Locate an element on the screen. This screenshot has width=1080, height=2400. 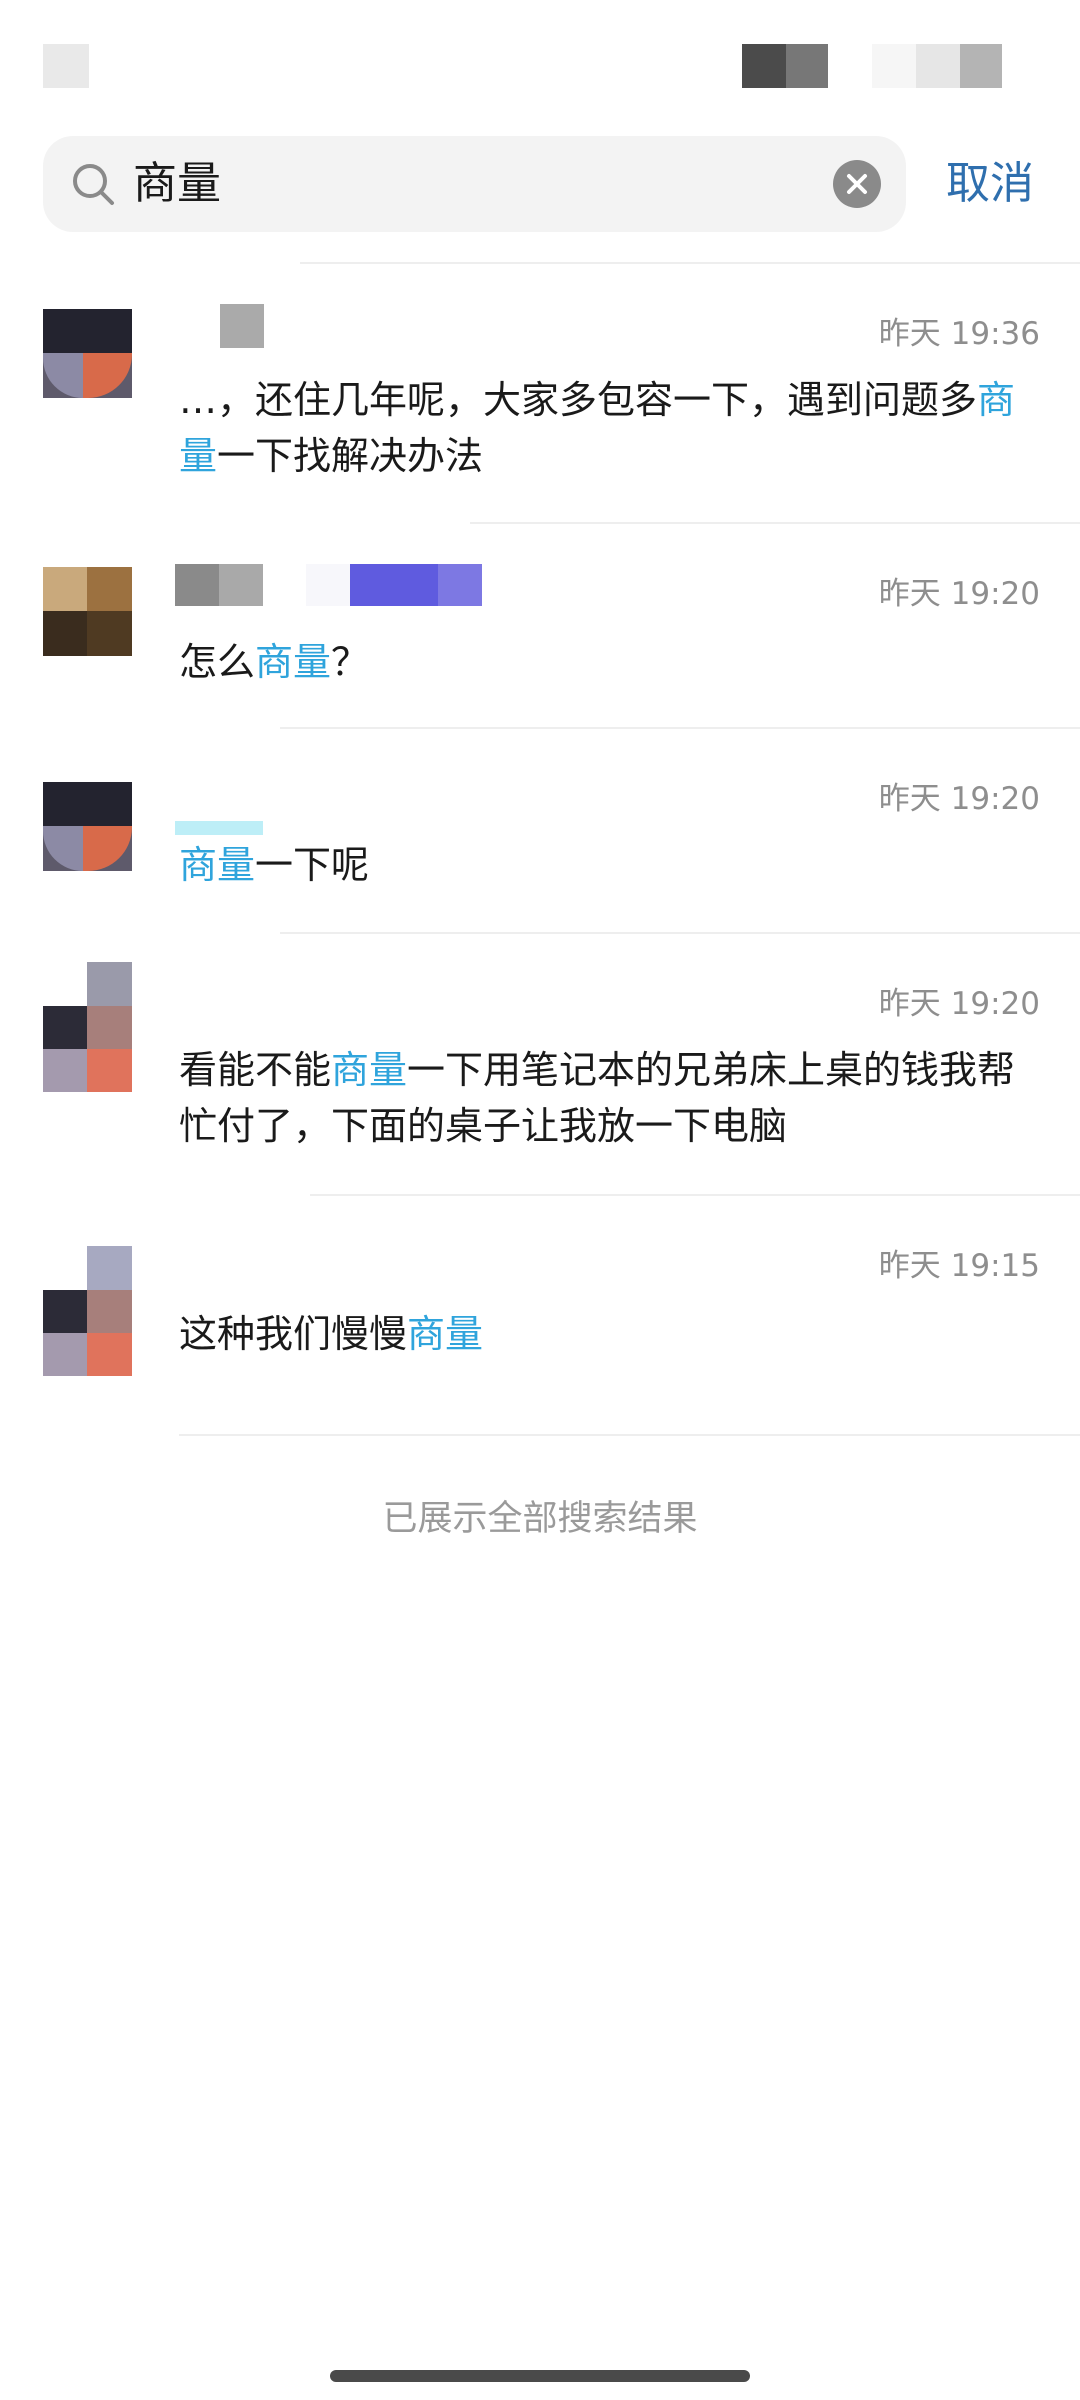
message-snippet: 商量一下呢 is located at coordinates (274, 865).